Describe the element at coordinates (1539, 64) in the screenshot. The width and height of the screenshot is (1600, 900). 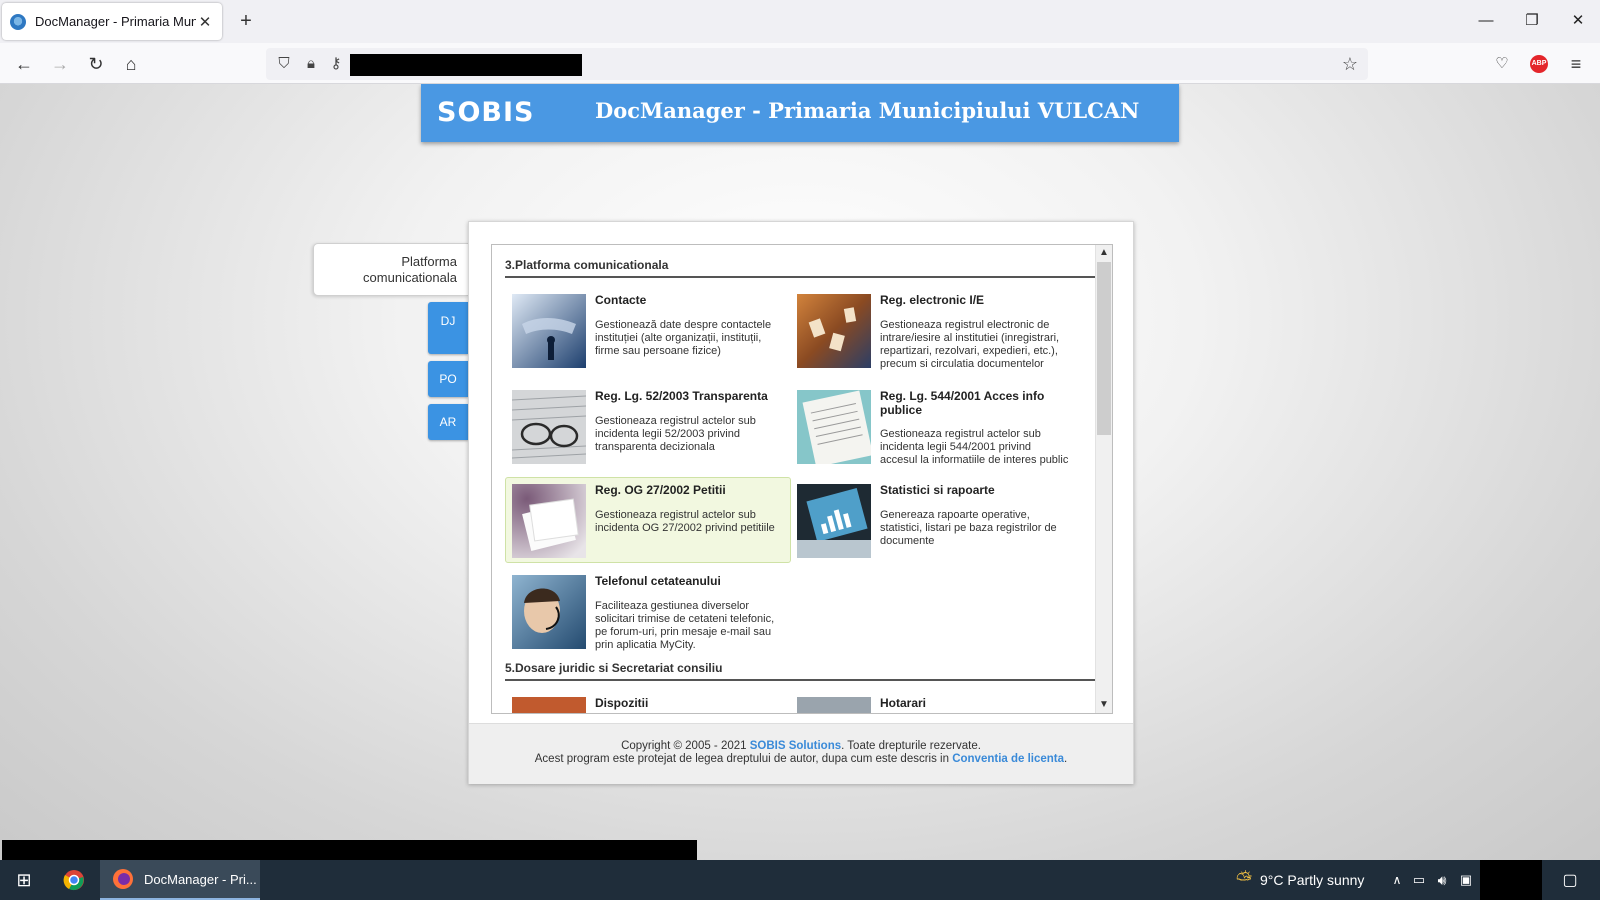
I see `adblock-icon: ABP` at that location.